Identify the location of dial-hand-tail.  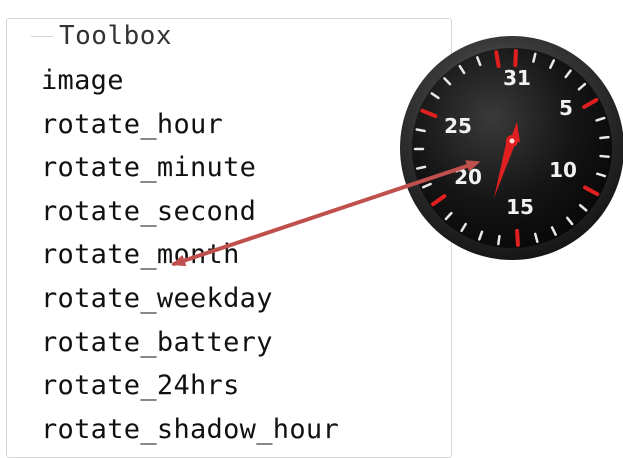
(515, 132).